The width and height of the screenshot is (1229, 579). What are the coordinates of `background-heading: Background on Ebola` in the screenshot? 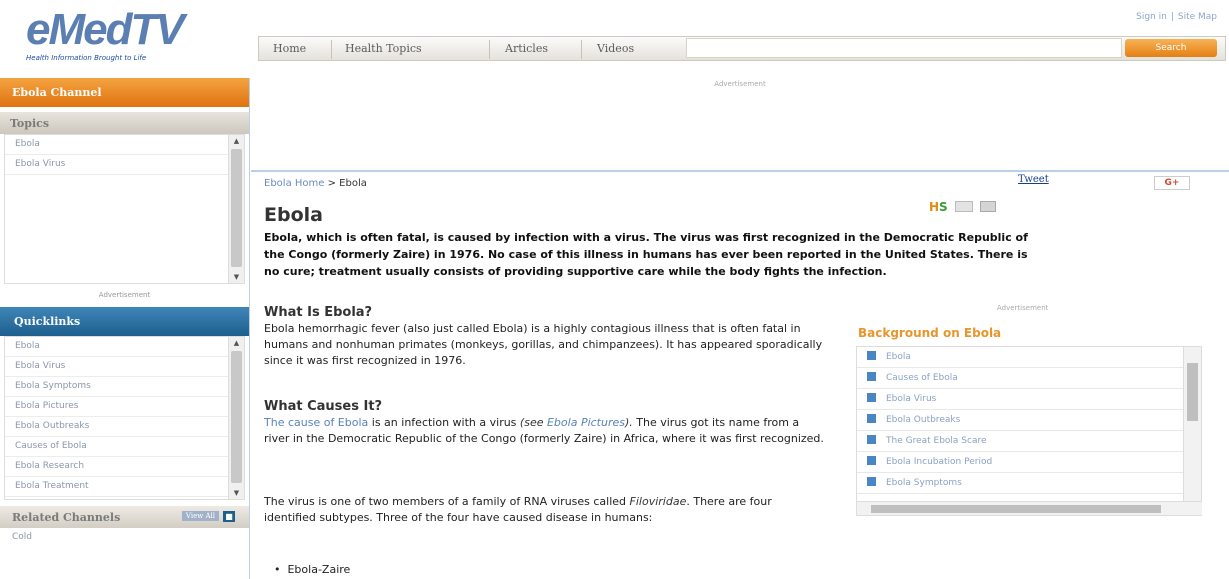 It's located at (930, 333).